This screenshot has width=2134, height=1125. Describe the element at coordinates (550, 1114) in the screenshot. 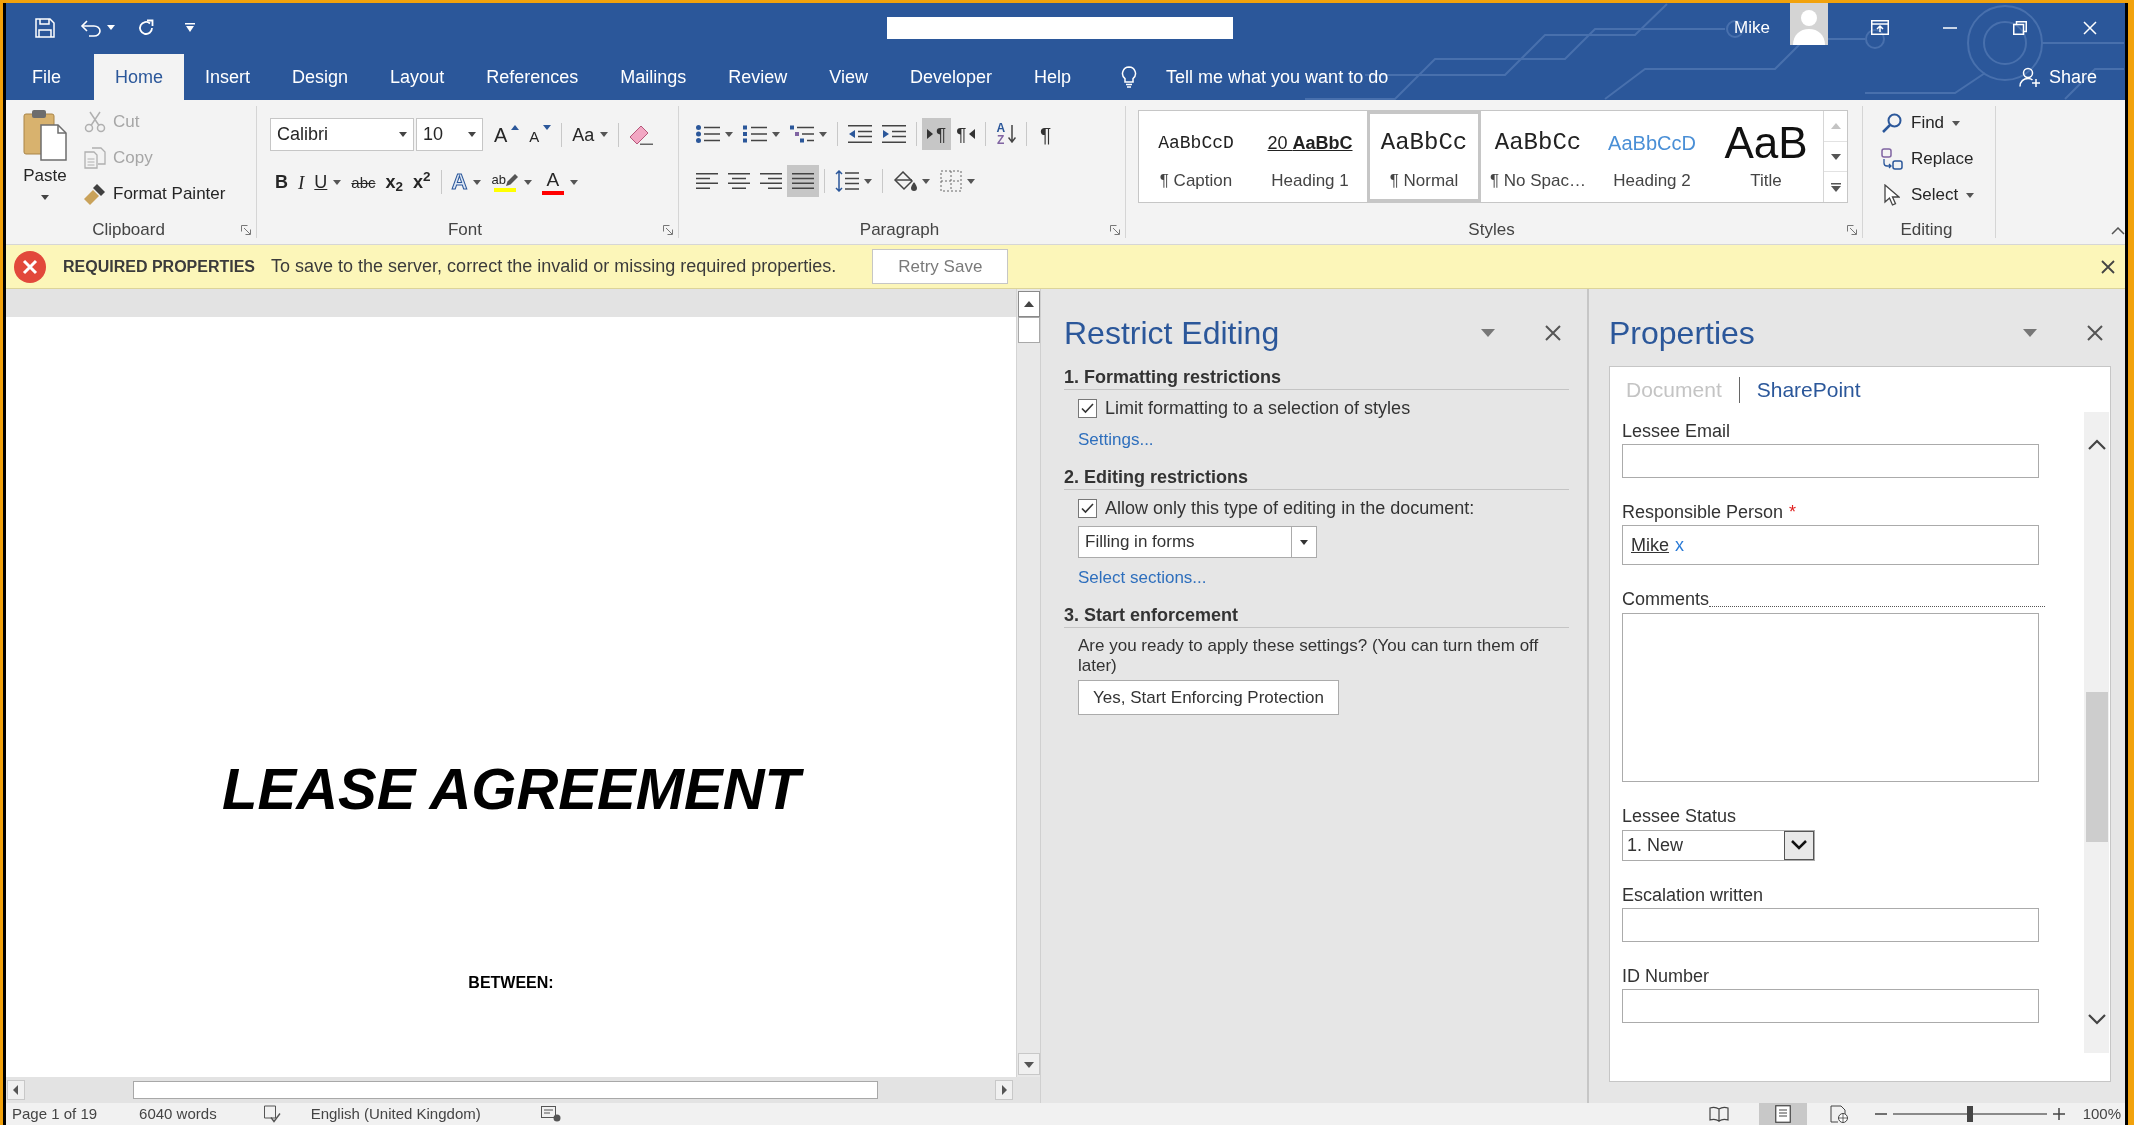

I see `macro-recording-icon` at that location.